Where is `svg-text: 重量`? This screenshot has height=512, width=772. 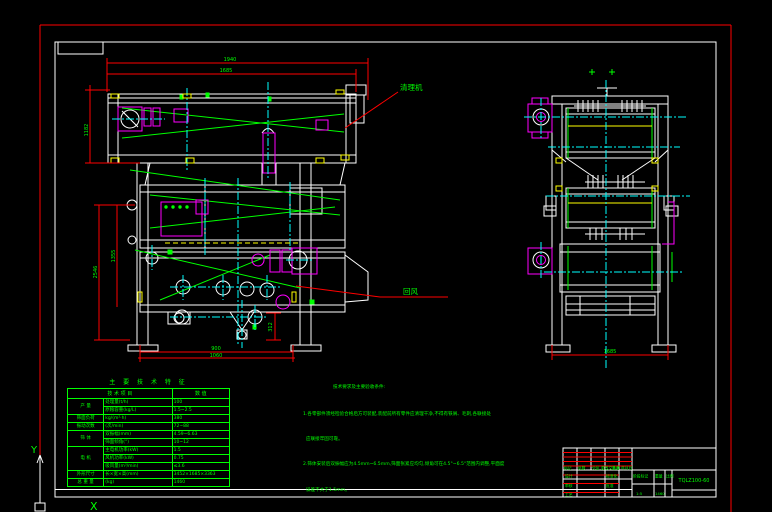 svg-text: 重量 is located at coordinates (659, 476).